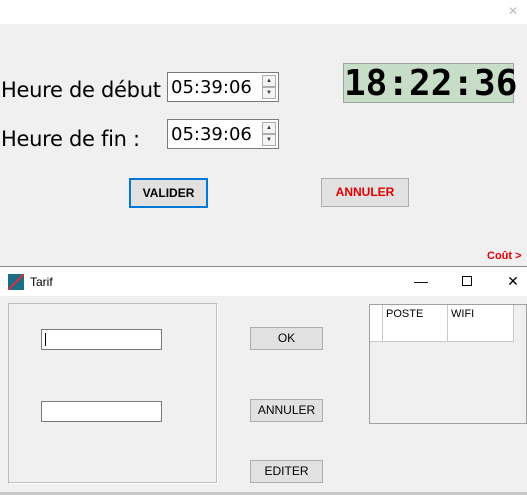 Image resolution: width=527 pixels, height=495 pixels. What do you see at coordinates (481, 332) in the screenshot?
I see `grid-cell-wifi` at bounding box center [481, 332].